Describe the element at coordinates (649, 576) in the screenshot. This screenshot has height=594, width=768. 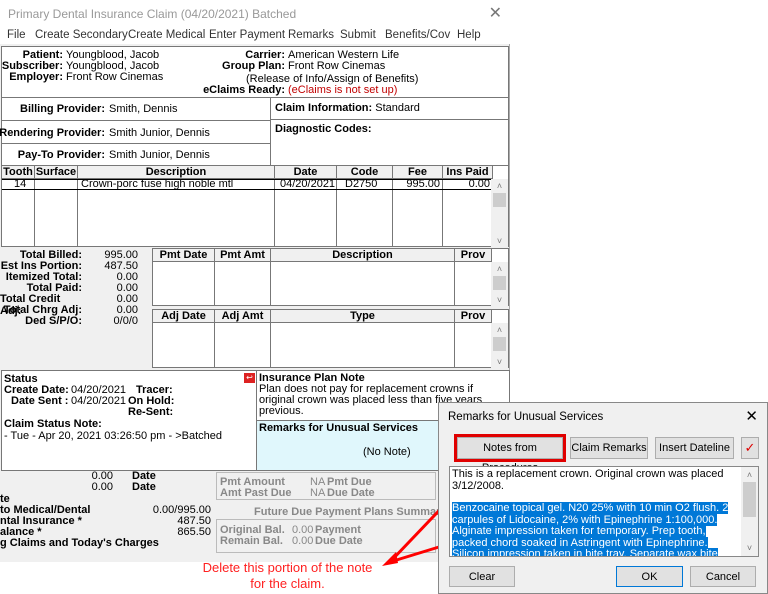
I see `ok-button: OK` at that location.